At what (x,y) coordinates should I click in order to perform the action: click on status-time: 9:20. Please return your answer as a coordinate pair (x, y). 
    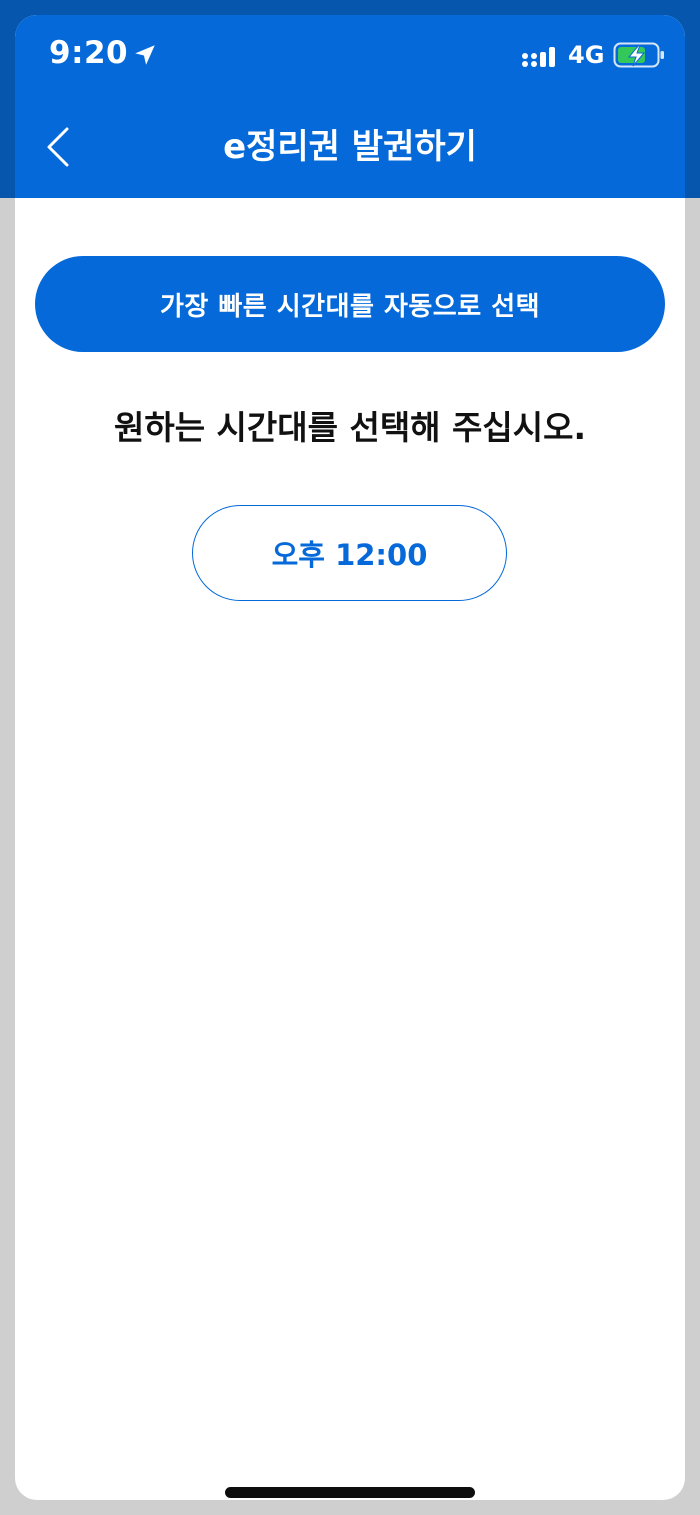
    Looking at the image, I should click on (89, 53).